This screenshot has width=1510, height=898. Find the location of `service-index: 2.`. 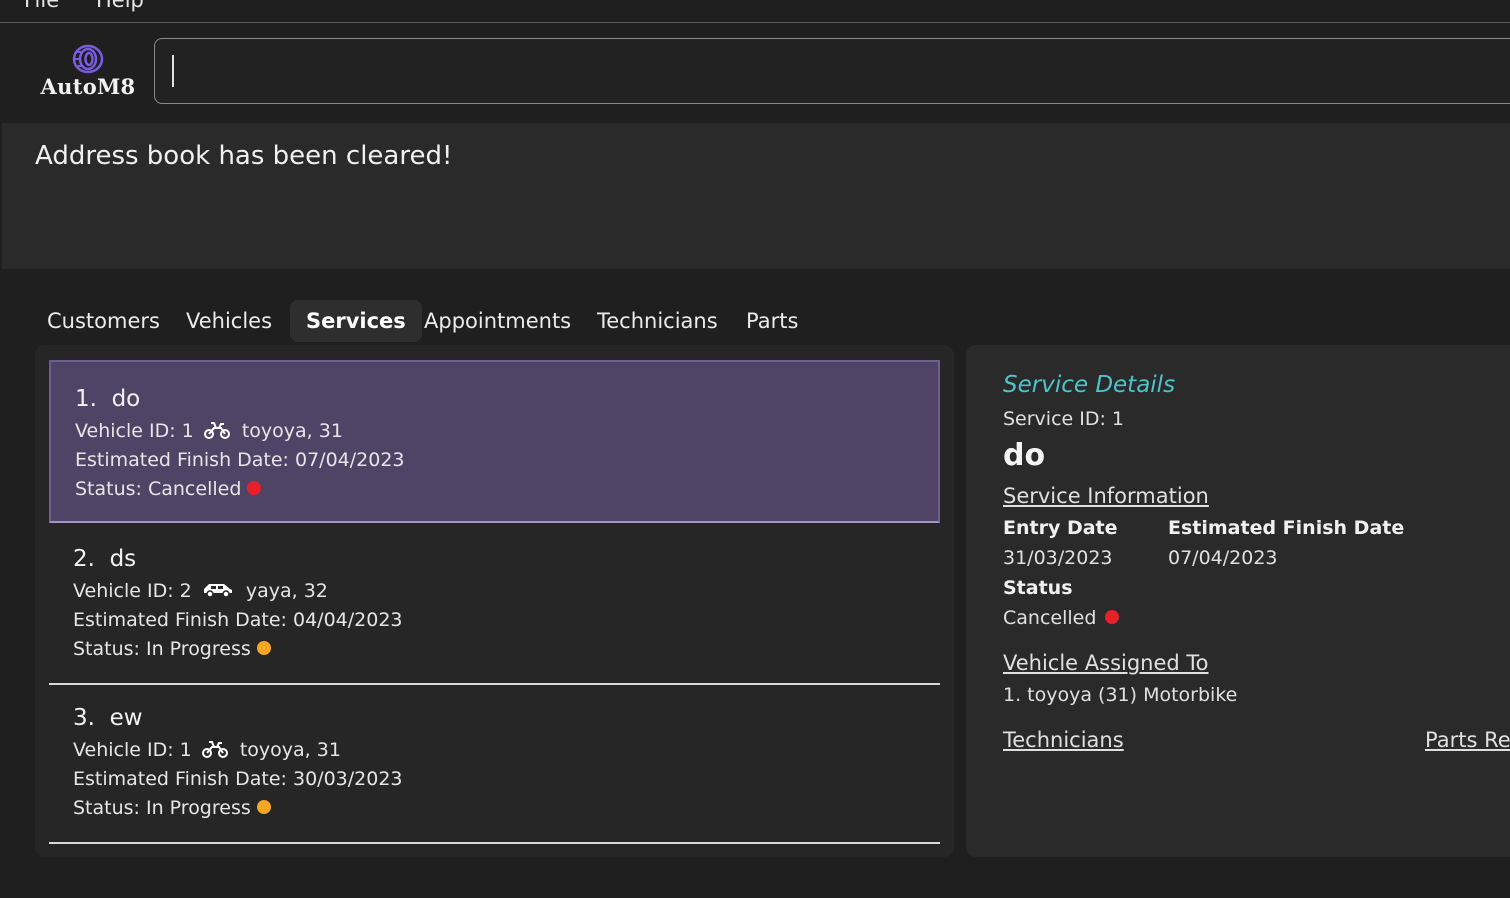

service-index: 2. is located at coordinates (84, 559).